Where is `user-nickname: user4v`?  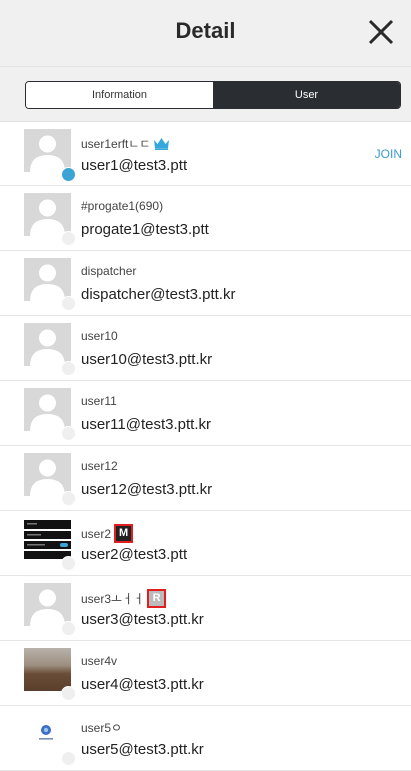
user-nickname: user4v is located at coordinates (99, 661).